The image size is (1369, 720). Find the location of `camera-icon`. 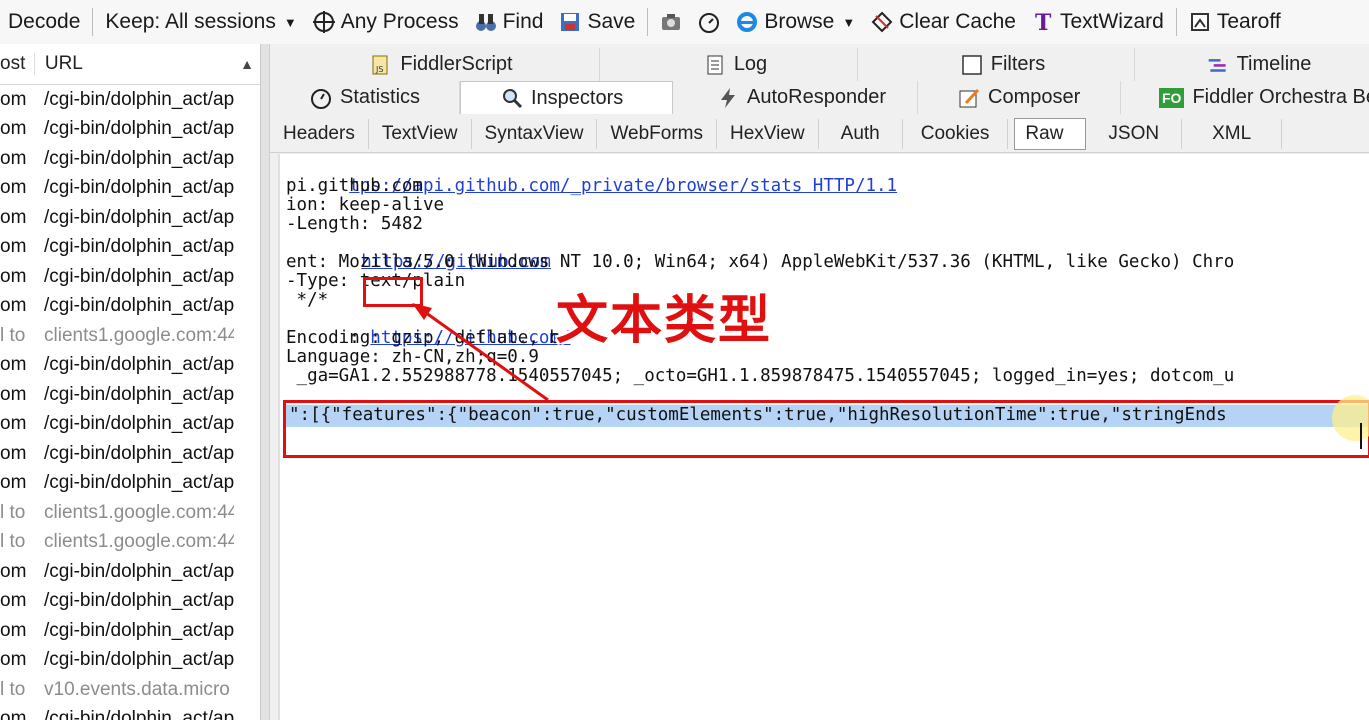

camera-icon is located at coordinates (671, 22).